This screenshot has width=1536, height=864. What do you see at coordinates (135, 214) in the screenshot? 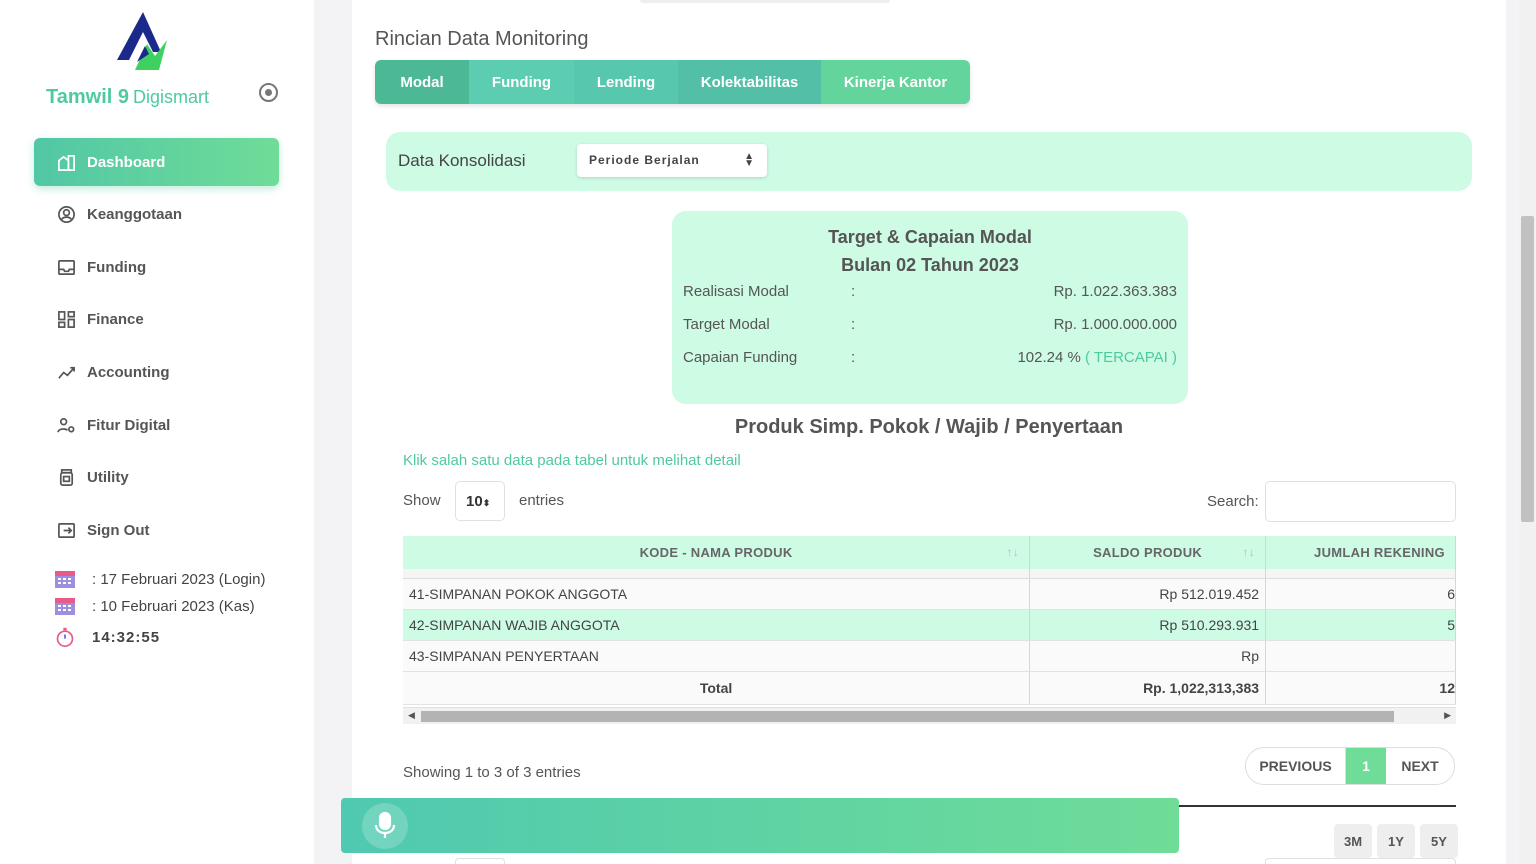
I see `sidebar-item-label: Keanggotaan` at bounding box center [135, 214].